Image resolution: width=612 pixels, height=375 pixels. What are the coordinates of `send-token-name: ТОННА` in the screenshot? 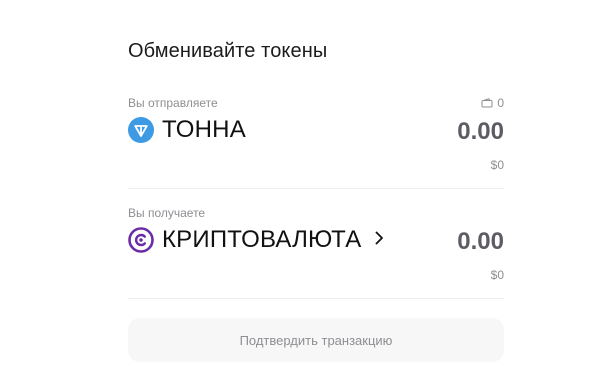 It's located at (204, 129).